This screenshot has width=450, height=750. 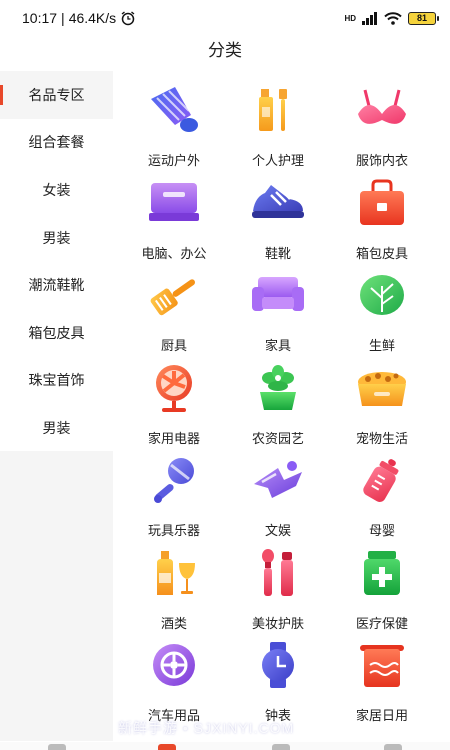 I want to click on category-car-accessories: 汽车用品, so click(x=174, y=681).